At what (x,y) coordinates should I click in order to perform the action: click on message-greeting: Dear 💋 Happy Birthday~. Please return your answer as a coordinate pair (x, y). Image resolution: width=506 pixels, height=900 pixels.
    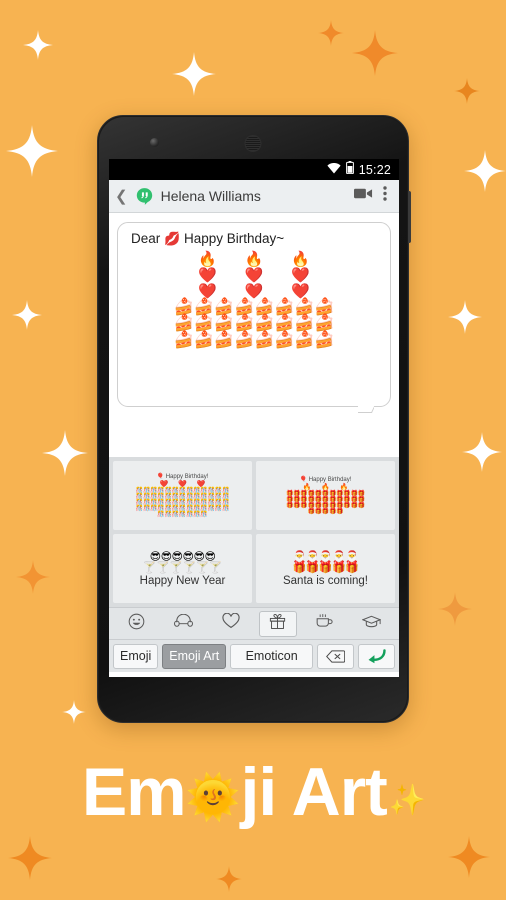
    Looking at the image, I should click on (254, 239).